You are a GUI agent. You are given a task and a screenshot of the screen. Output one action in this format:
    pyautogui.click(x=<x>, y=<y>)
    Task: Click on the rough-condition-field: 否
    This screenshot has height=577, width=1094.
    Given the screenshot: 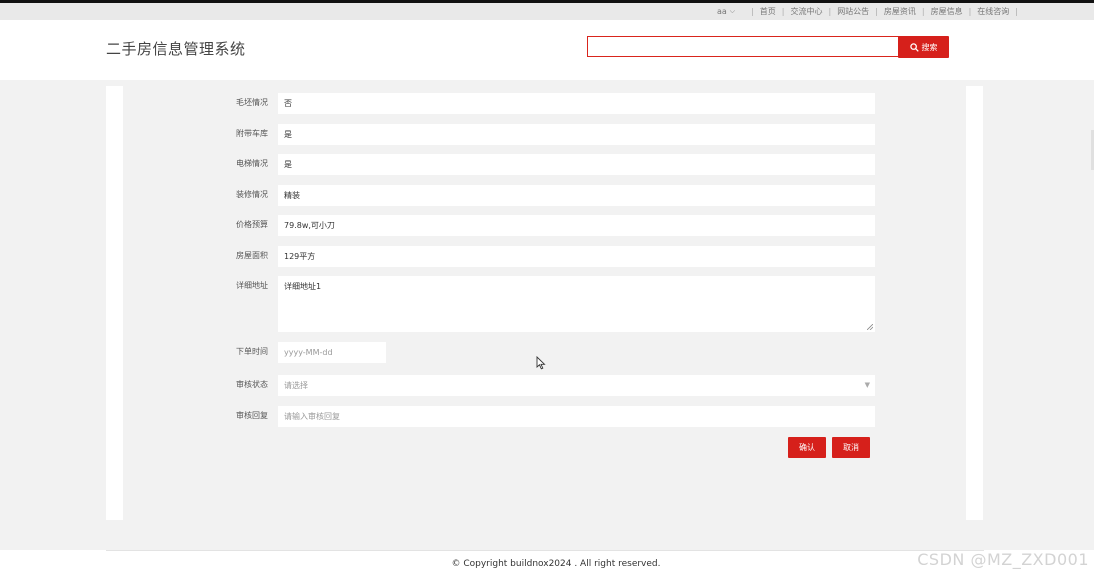 What is the action you would take?
    pyautogui.click(x=576, y=103)
    